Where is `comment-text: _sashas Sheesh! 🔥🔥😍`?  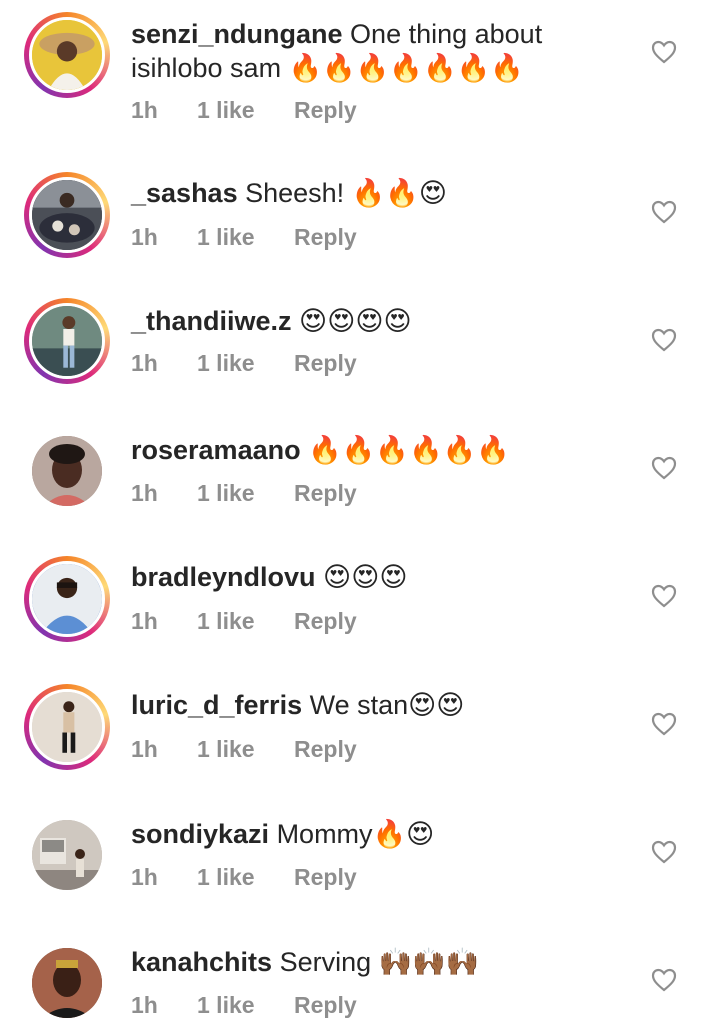
comment-text: _sashas Sheesh! 🔥🔥😍 is located at coordinates (355, 193).